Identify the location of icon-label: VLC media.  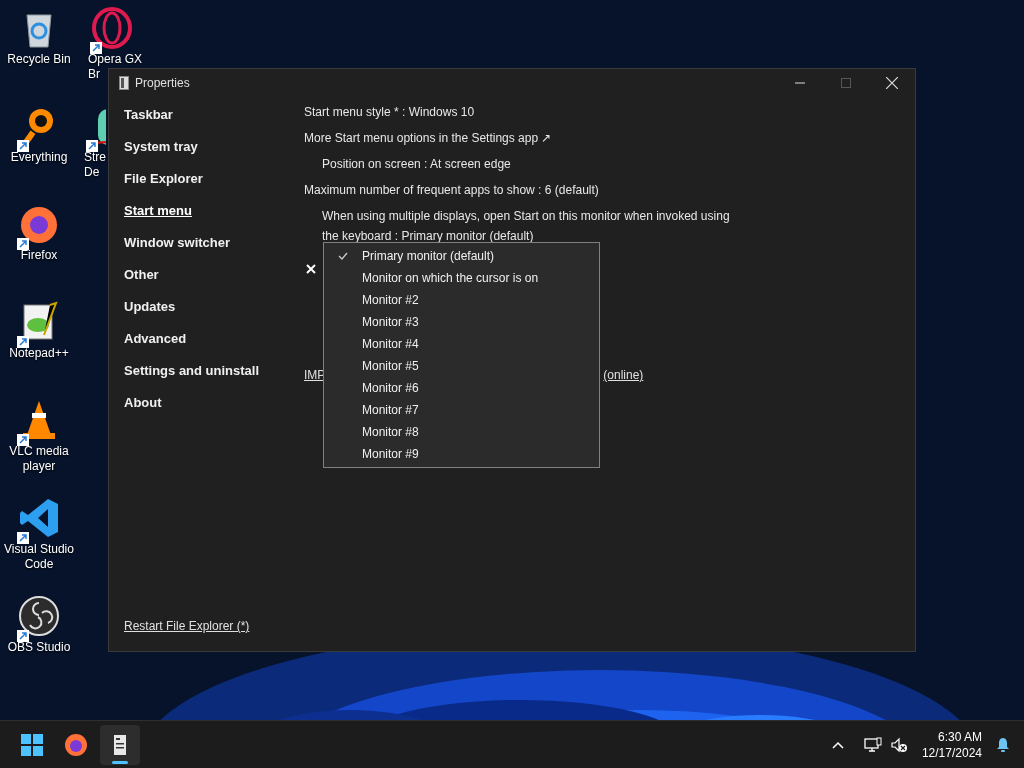
(39, 451).